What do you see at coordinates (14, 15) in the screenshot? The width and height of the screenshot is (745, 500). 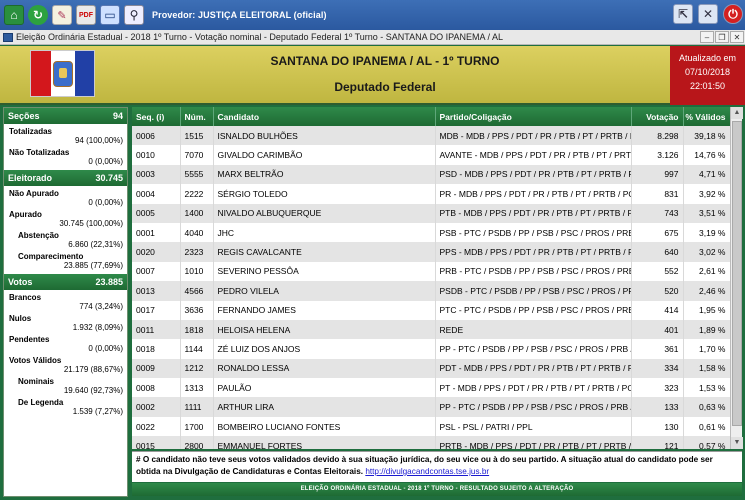 I see `home-icon: ⌂` at bounding box center [14, 15].